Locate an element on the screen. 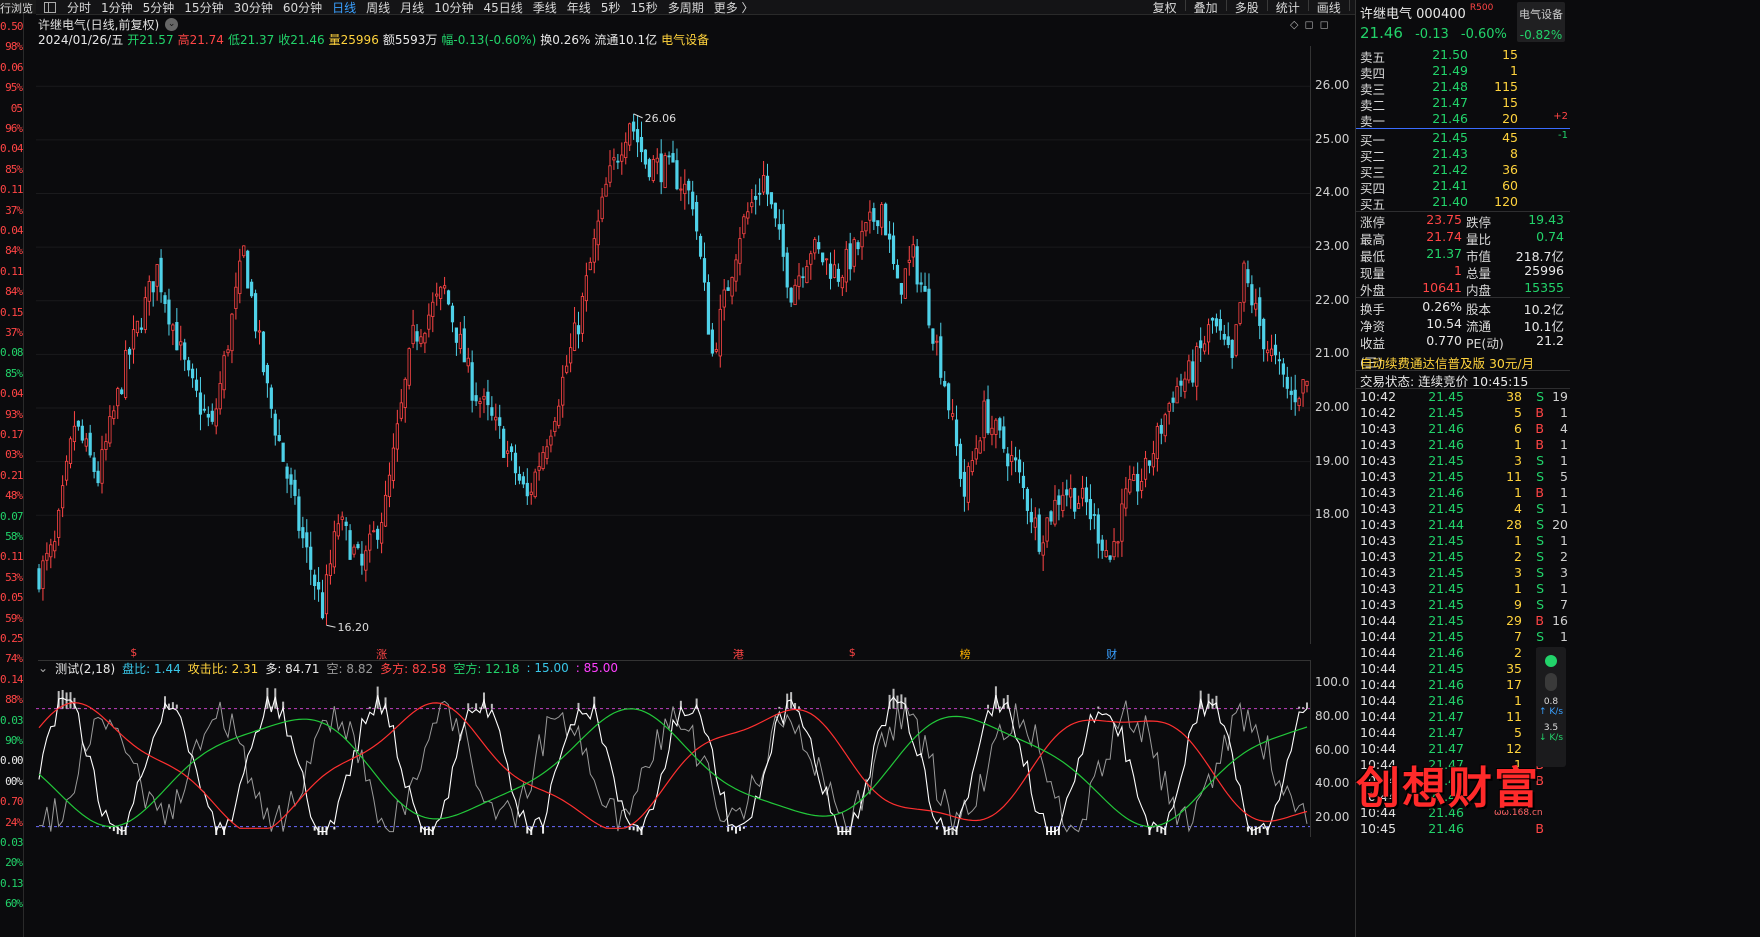 The height and width of the screenshot is (937, 1760). toolbar-button-3: 统计 is located at coordinates (1288, 8).